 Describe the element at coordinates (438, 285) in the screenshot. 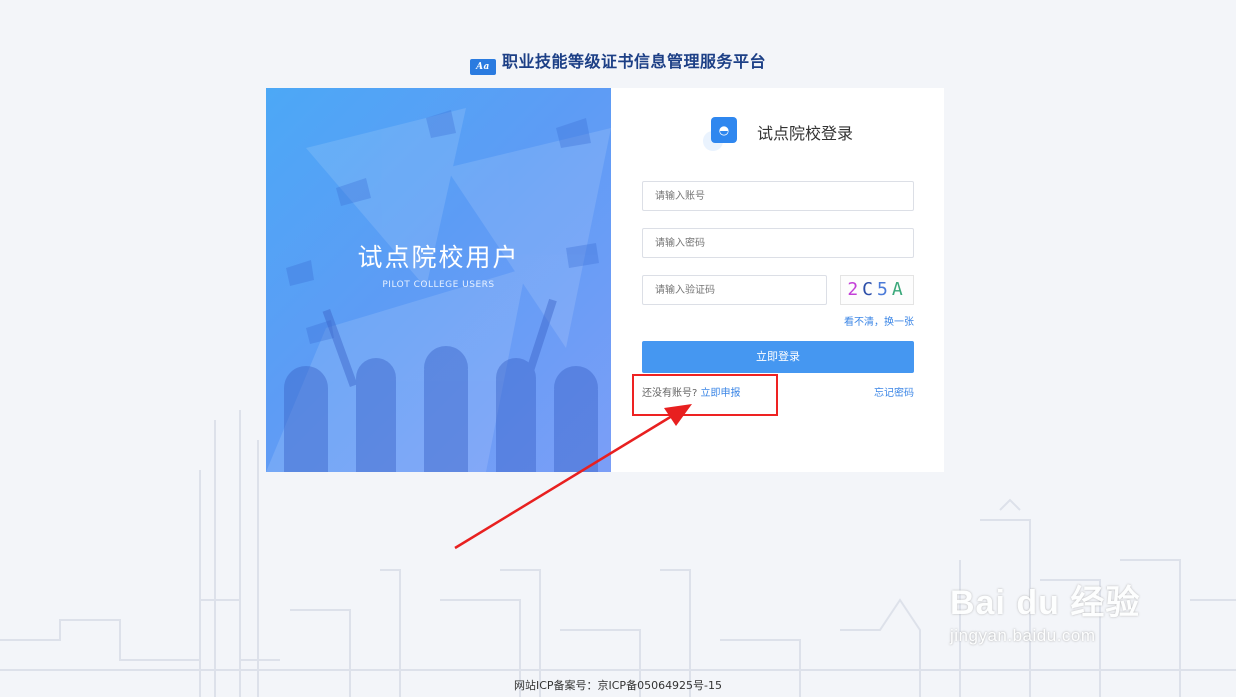

I see `banner-subtitle: PILOT COLLEGE USERS` at that location.